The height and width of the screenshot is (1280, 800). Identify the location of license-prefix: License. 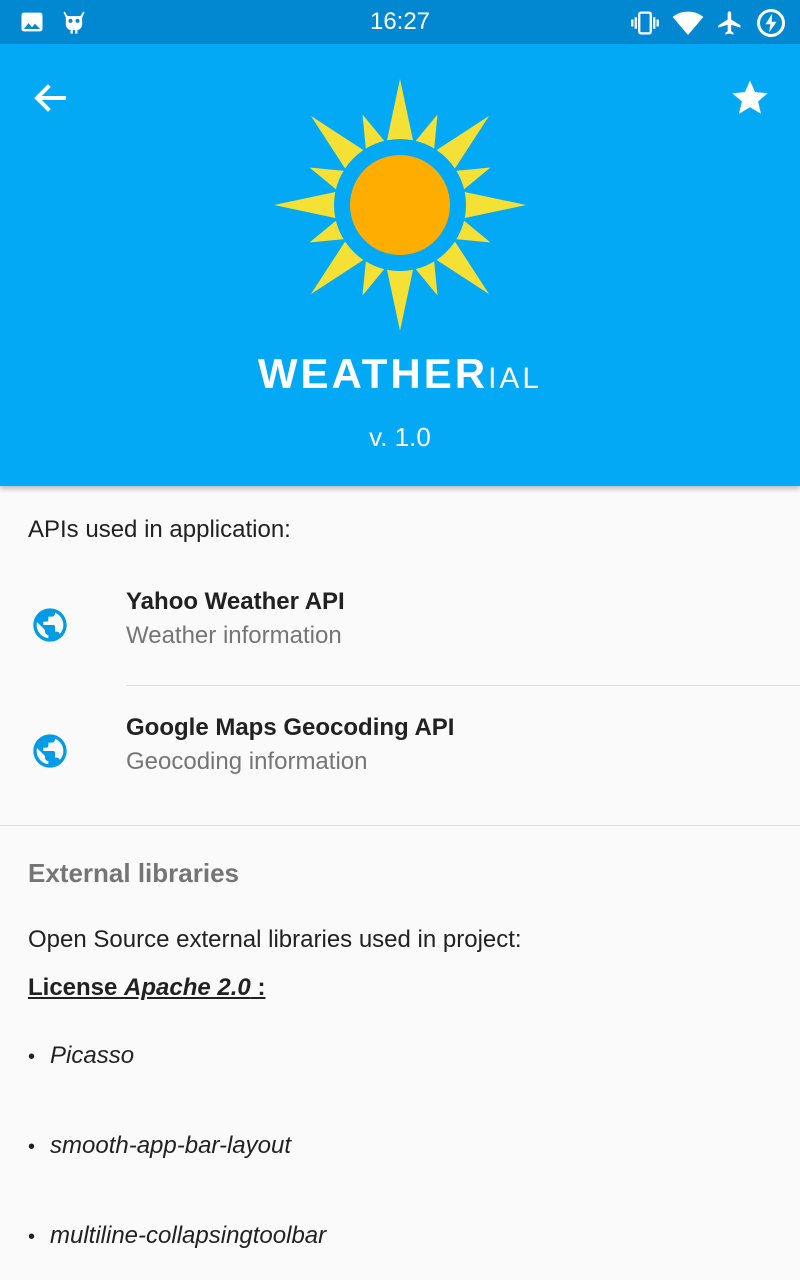
(76, 987).